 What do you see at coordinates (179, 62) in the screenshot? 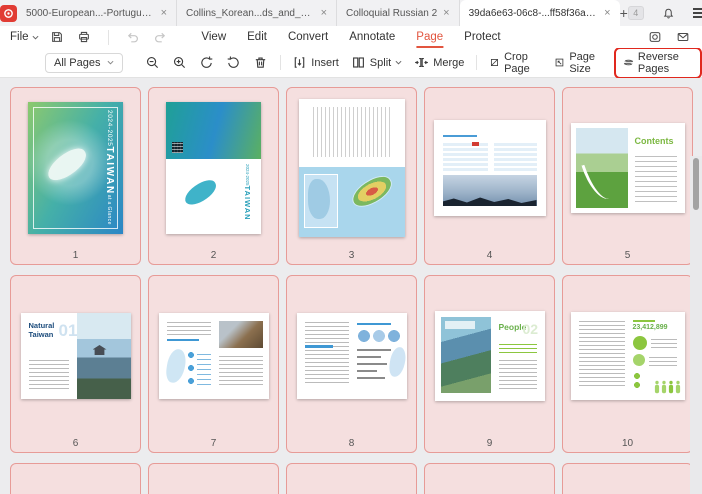
I see `zoom-in-button` at bounding box center [179, 62].